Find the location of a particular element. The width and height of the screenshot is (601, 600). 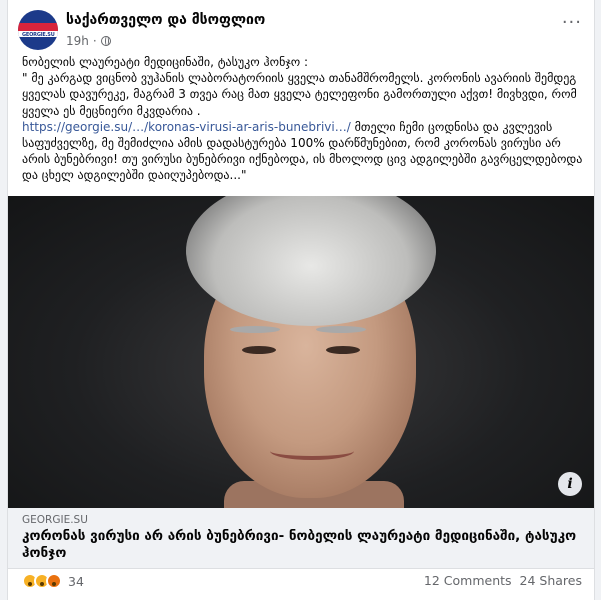

page-avatar: GEORGIE.SU is located at coordinates (38, 30).